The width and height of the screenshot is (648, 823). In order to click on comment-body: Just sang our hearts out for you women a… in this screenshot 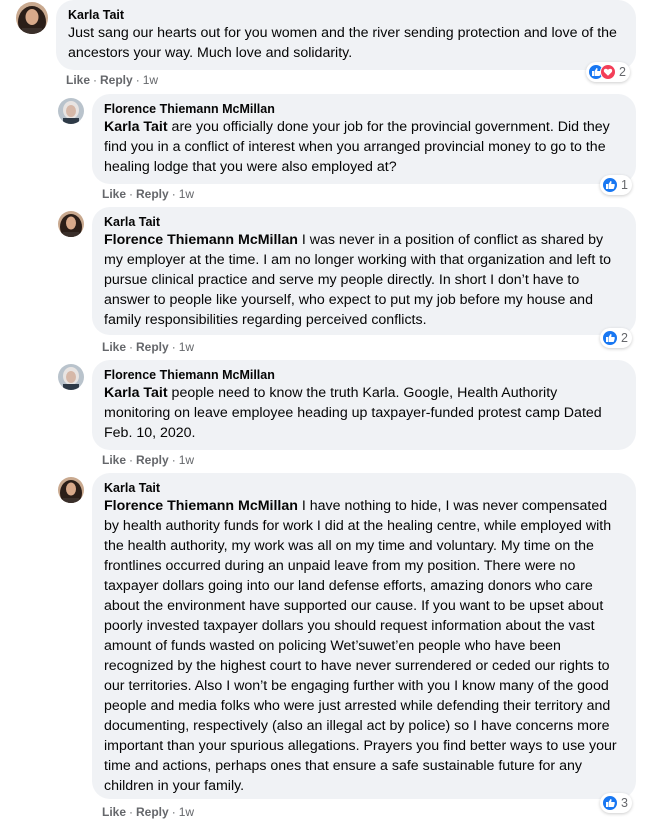, I will do `click(342, 43)`.